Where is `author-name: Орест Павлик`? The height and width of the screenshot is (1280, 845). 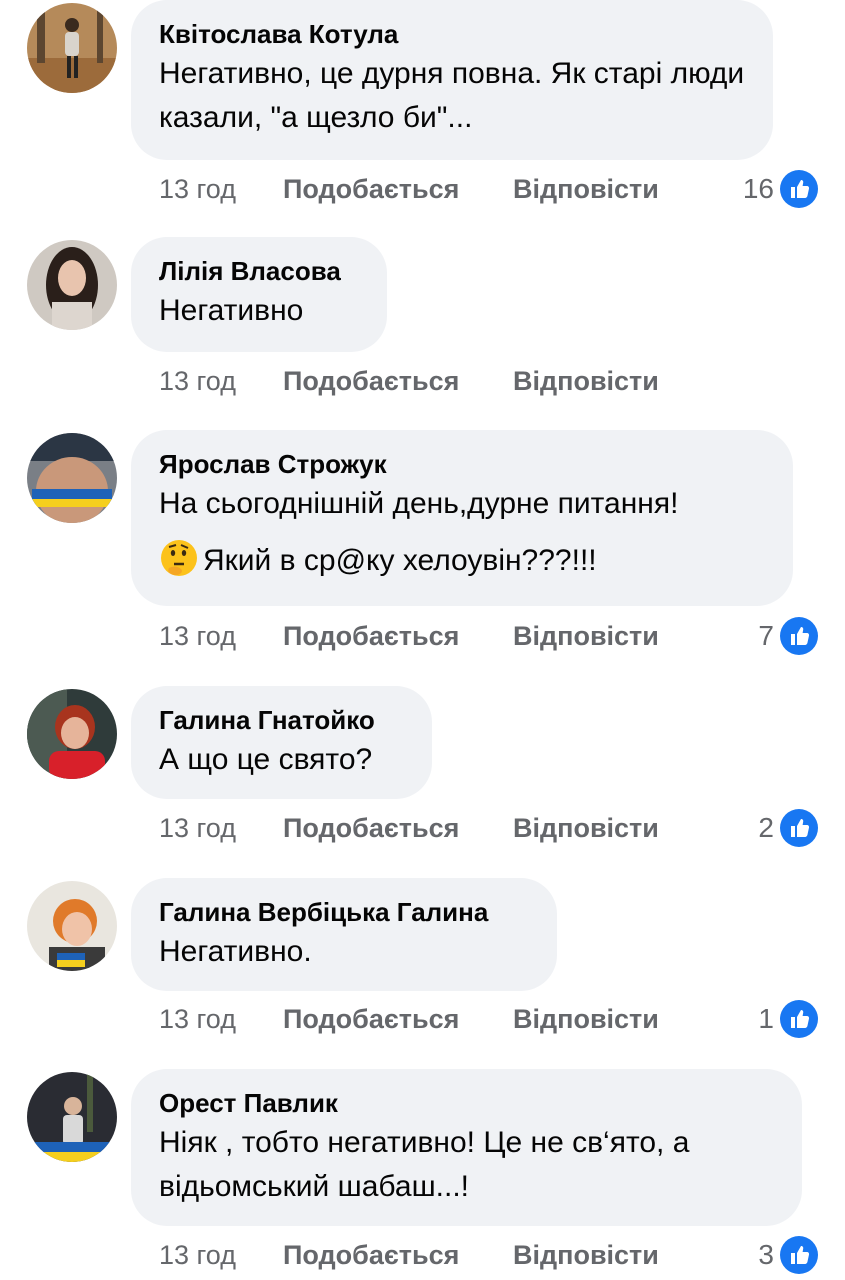
author-name: Орест Павлик is located at coordinates (466, 1103).